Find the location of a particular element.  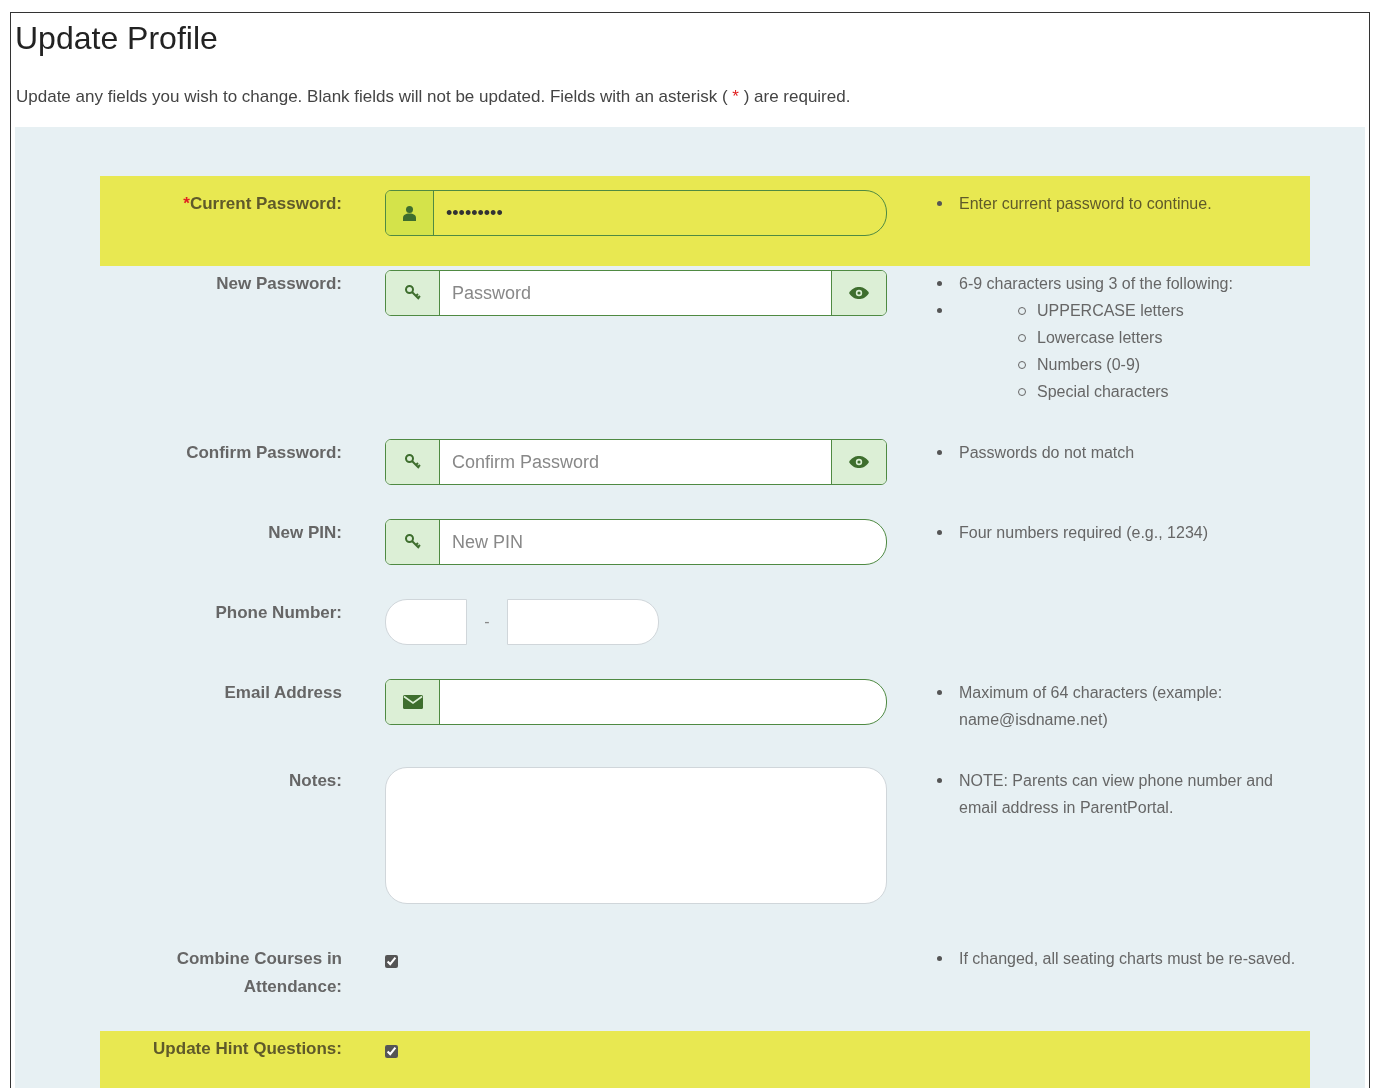

envelope-icon is located at coordinates (412, 702).